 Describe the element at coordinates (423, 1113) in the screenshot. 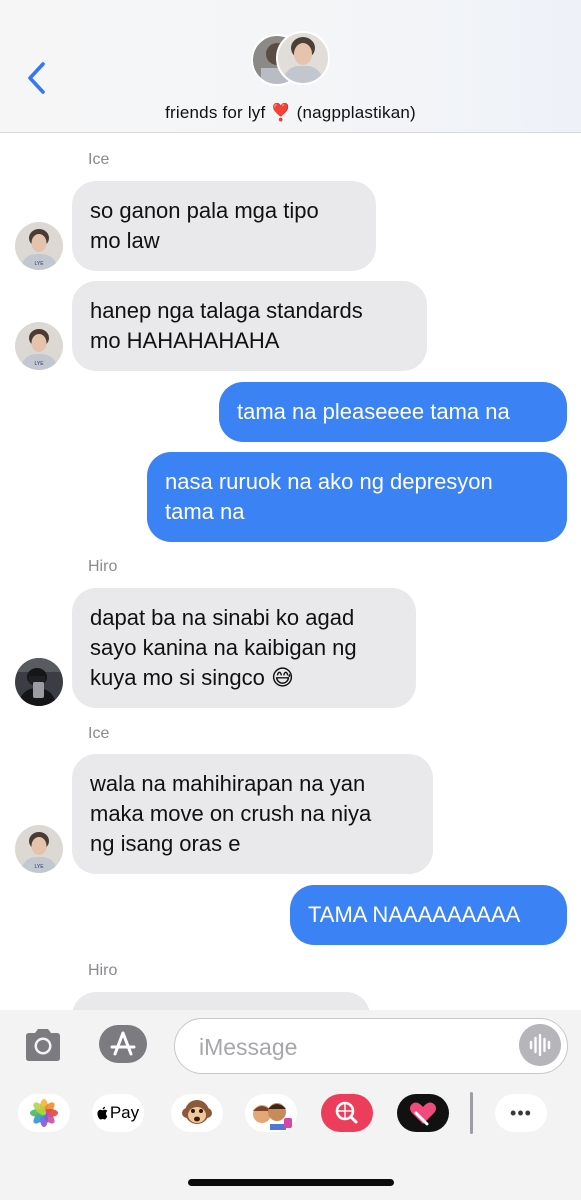

I see `digital-touch-icon` at that location.